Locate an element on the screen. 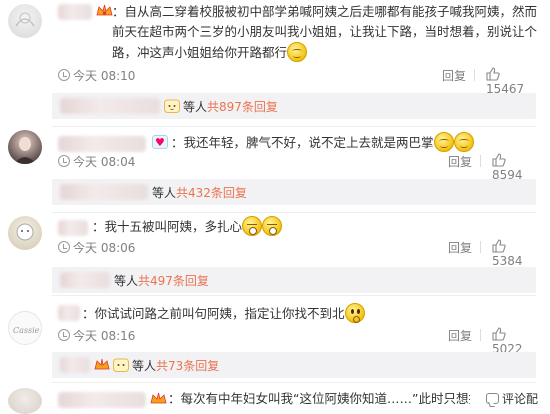 The width and height of the screenshot is (550, 414). thinking-emoji-icon is located at coordinates (354, 313).